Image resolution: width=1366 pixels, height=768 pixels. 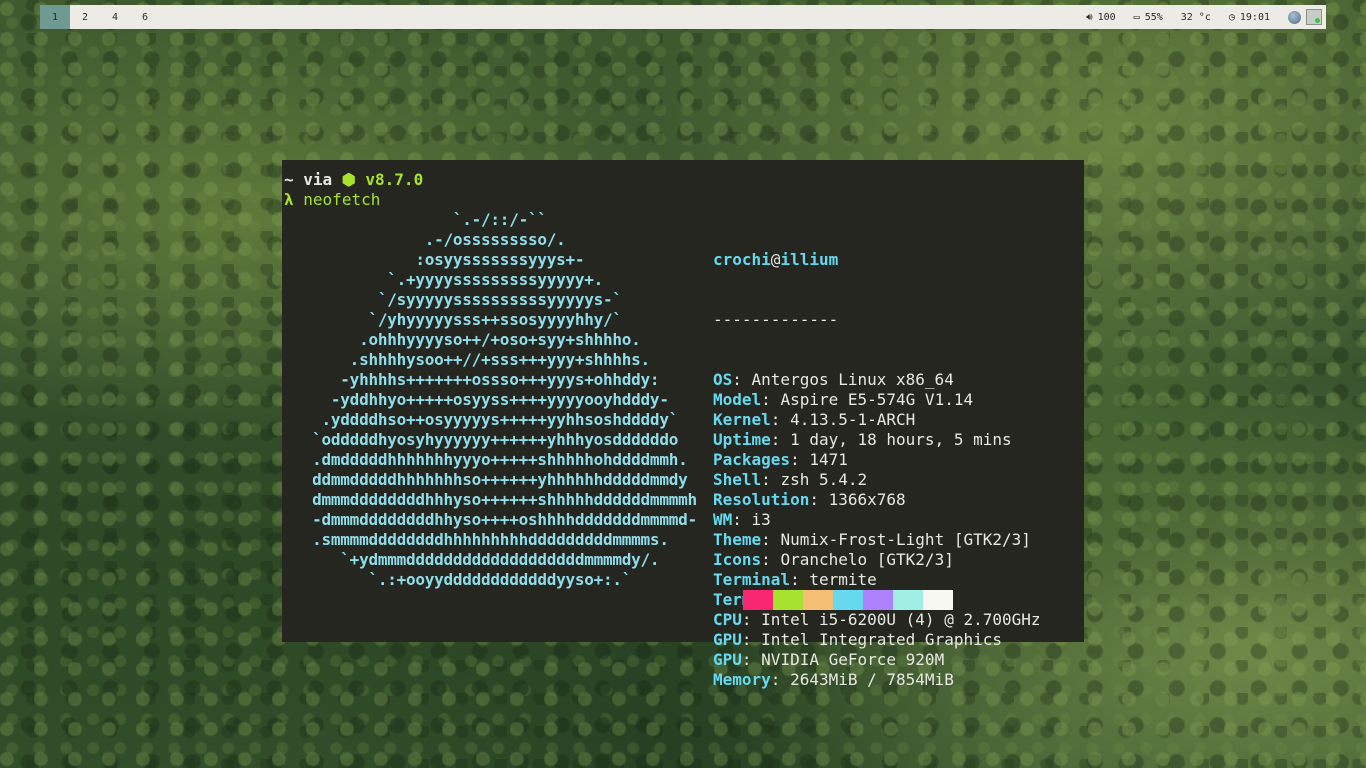 I want to click on info-value: 1471, so click(x=828, y=459).